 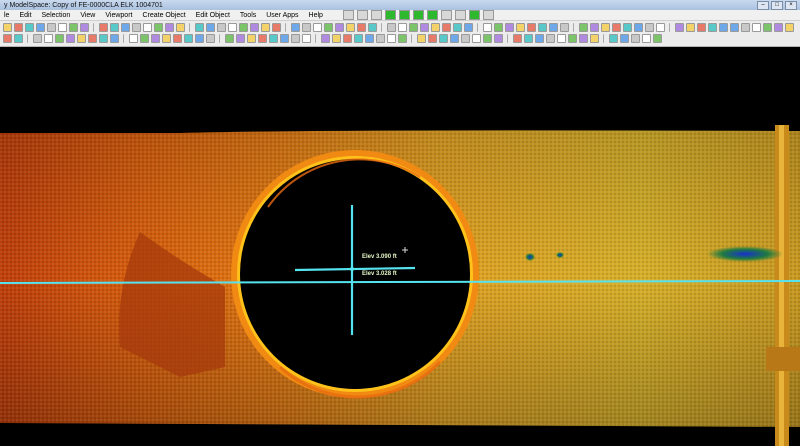 What do you see at coordinates (283, 15) in the screenshot?
I see `menu-user-apps: User Apps` at bounding box center [283, 15].